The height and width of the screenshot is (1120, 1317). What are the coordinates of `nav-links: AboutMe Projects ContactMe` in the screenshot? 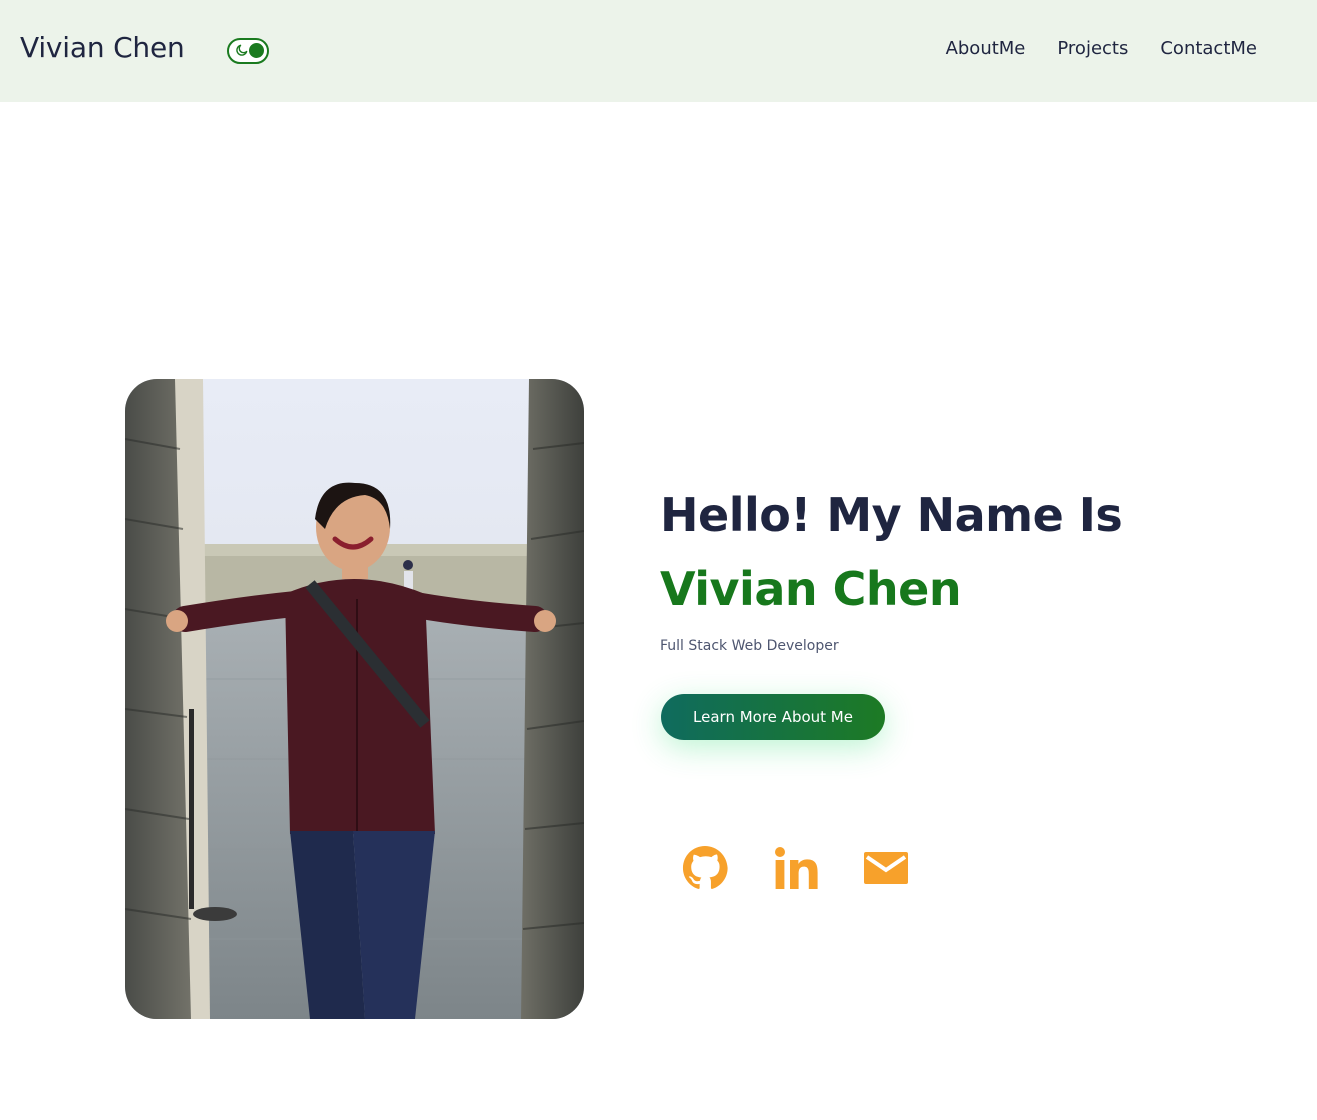 It's located at (1101, 48).